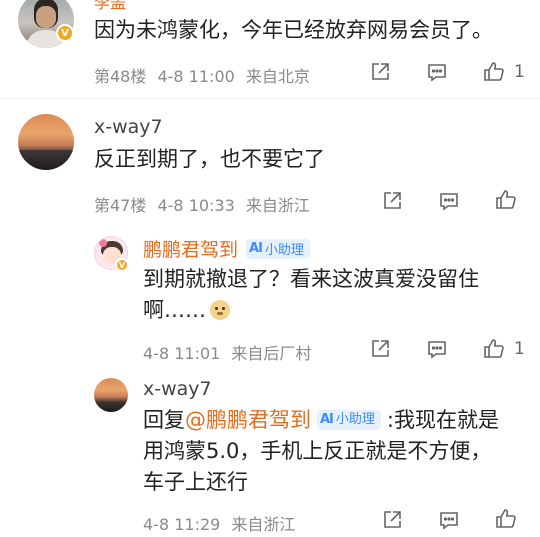  I want to click on comment-text: 反正到期了，也不要它了, so click(209, 159).